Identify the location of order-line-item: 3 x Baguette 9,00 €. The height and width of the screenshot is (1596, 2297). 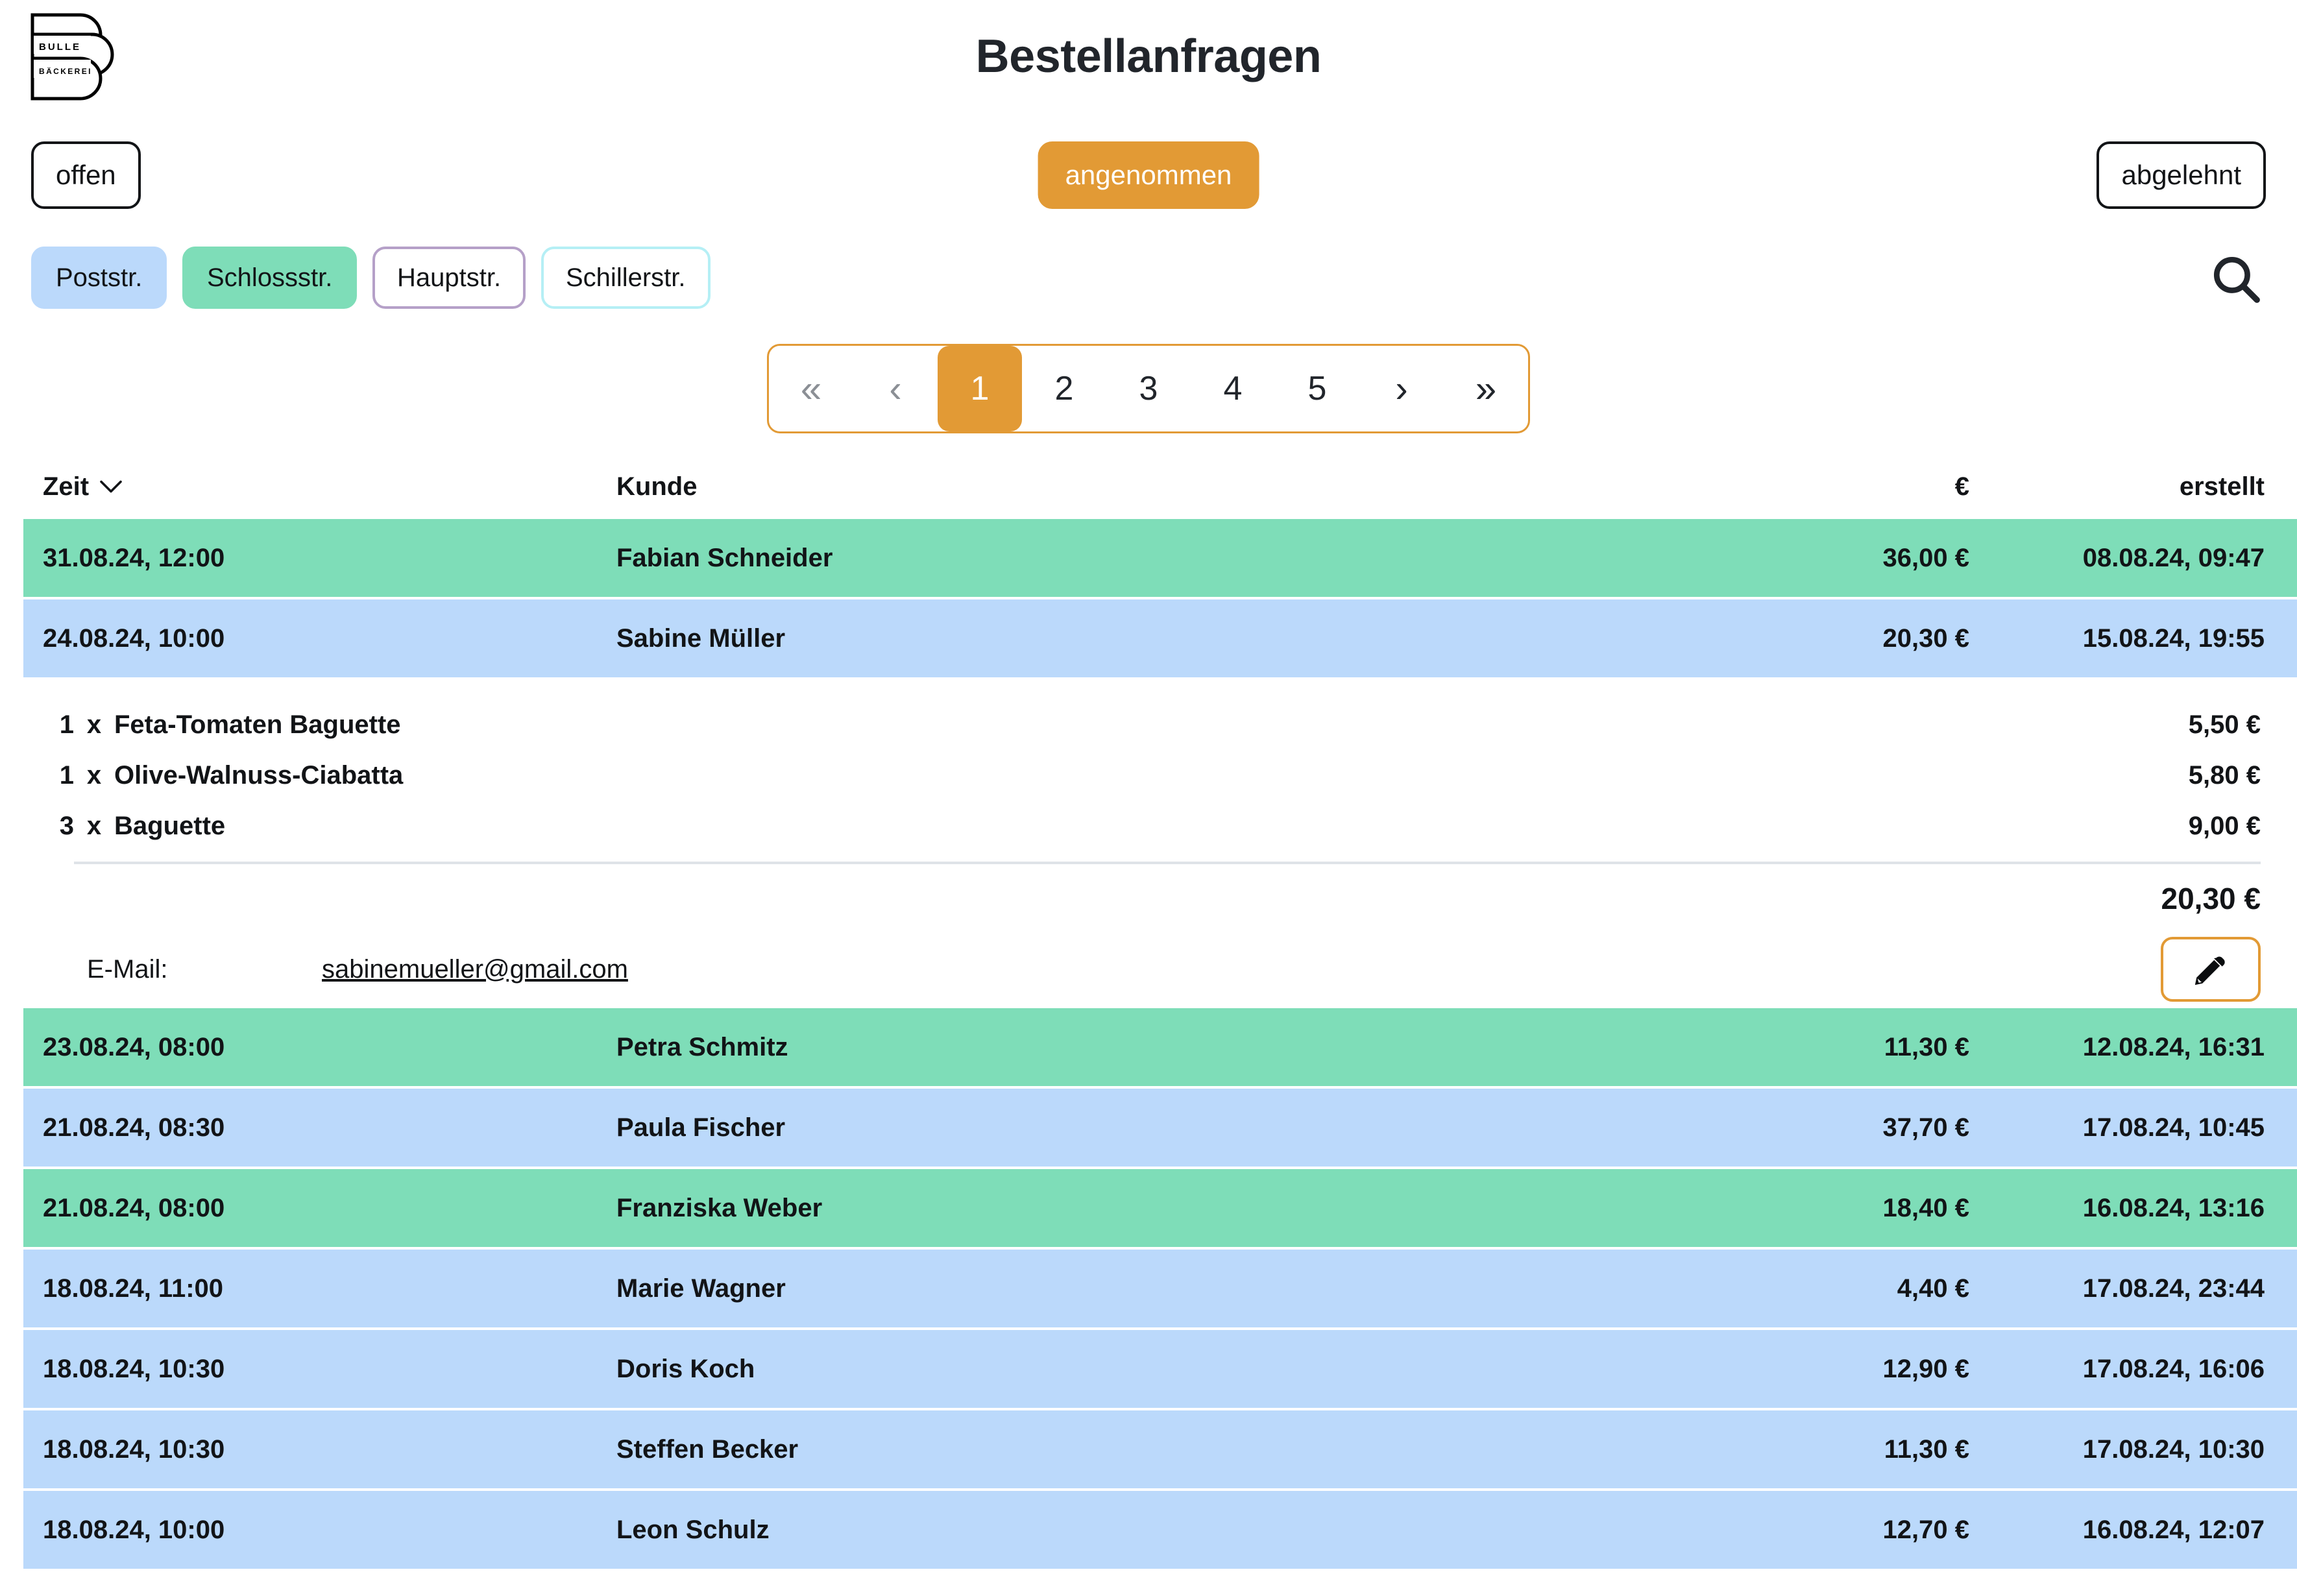
(1160, 826).